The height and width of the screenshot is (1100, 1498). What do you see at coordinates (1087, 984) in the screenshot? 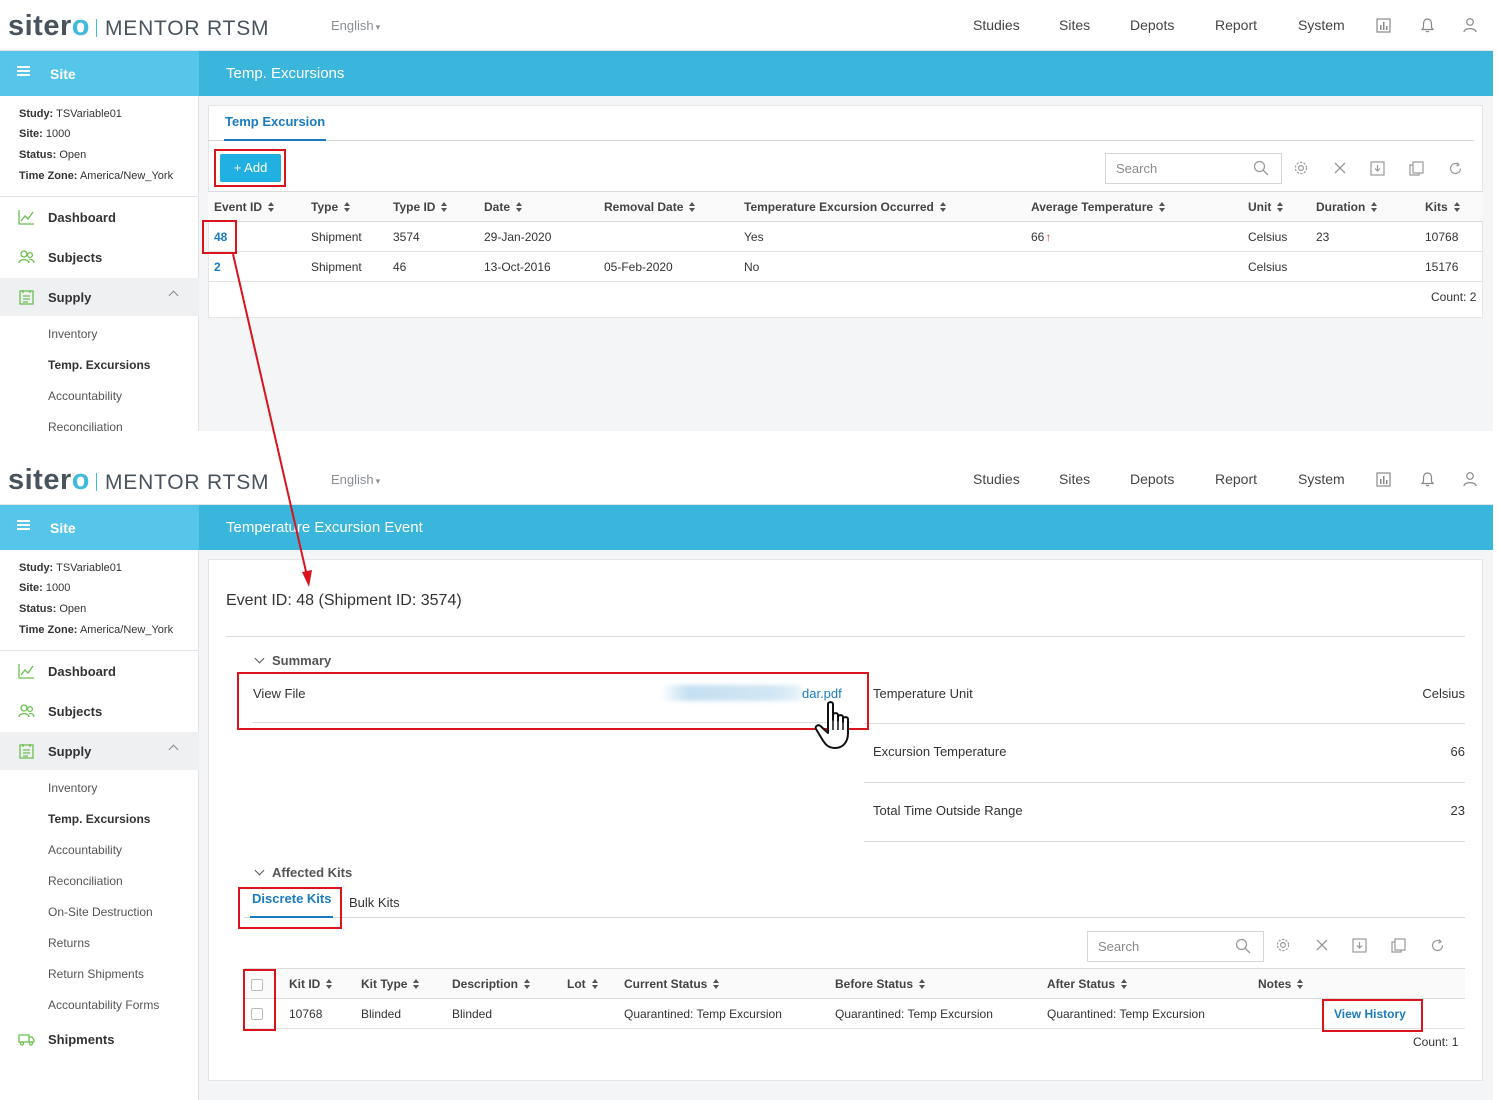
I see `col-after-status: After Status` at bounding box center [1087, 984].